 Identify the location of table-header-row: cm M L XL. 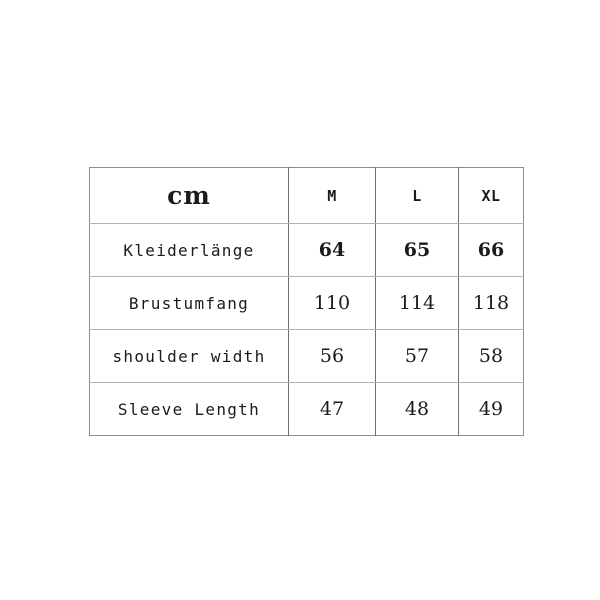
(306, 195).